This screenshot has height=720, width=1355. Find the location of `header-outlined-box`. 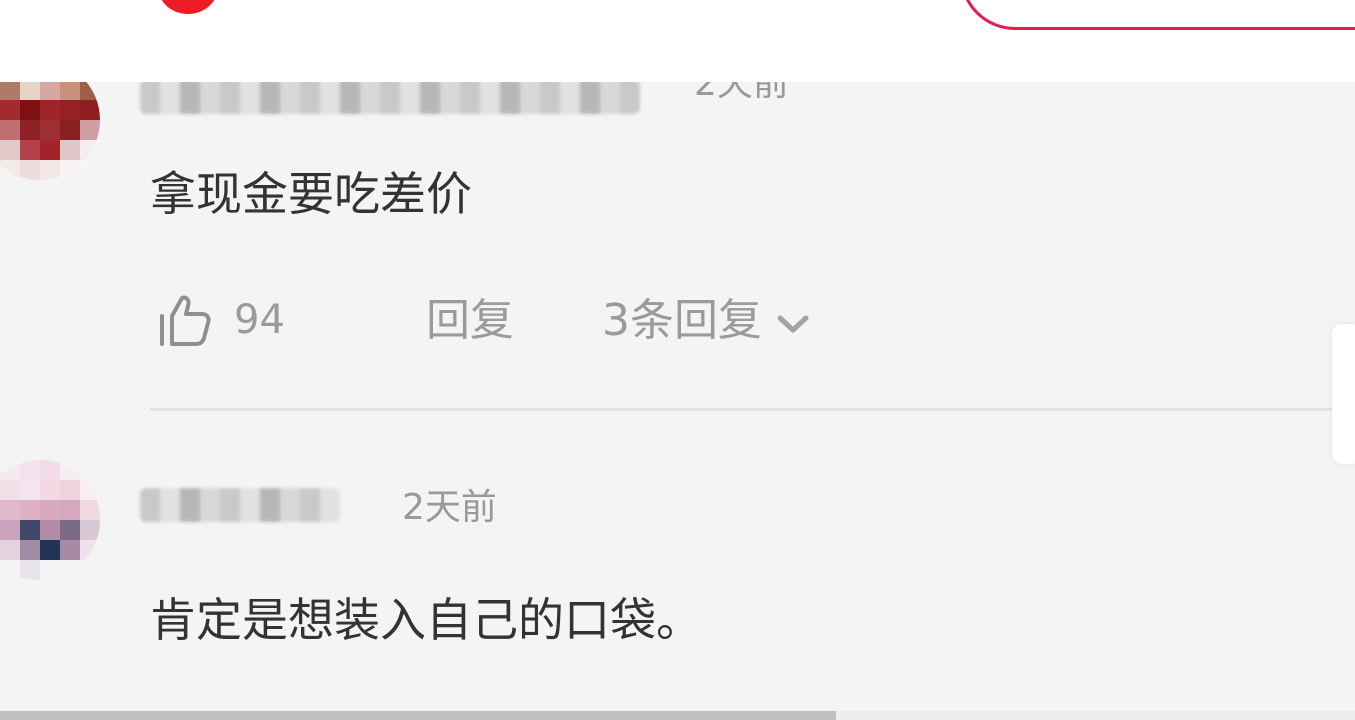

header-outlined-box is located at coordinates (1157, 15).